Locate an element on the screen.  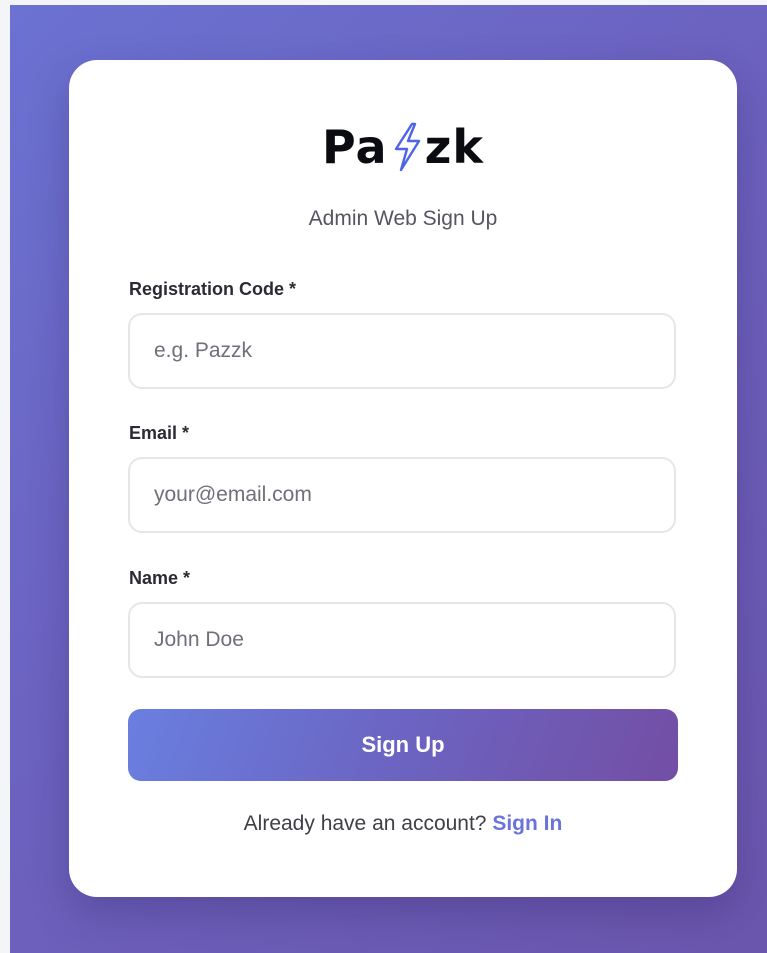
sign-in-link: Sign In is located at coordinates (527, 823).